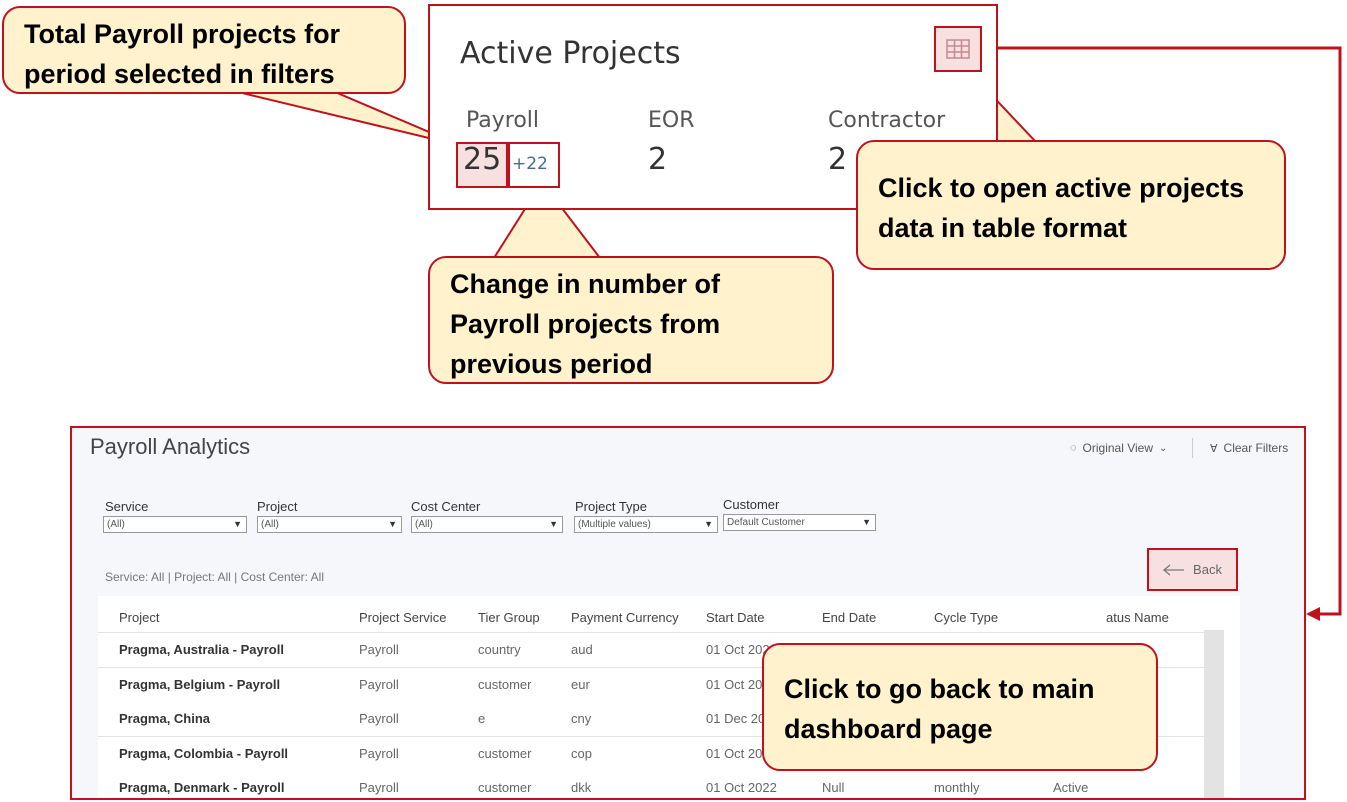 The height and width of the screenshot is (802, 1347). I want to click on clear-filters-button: ∀ Clear Filters, so click(1249, 448).